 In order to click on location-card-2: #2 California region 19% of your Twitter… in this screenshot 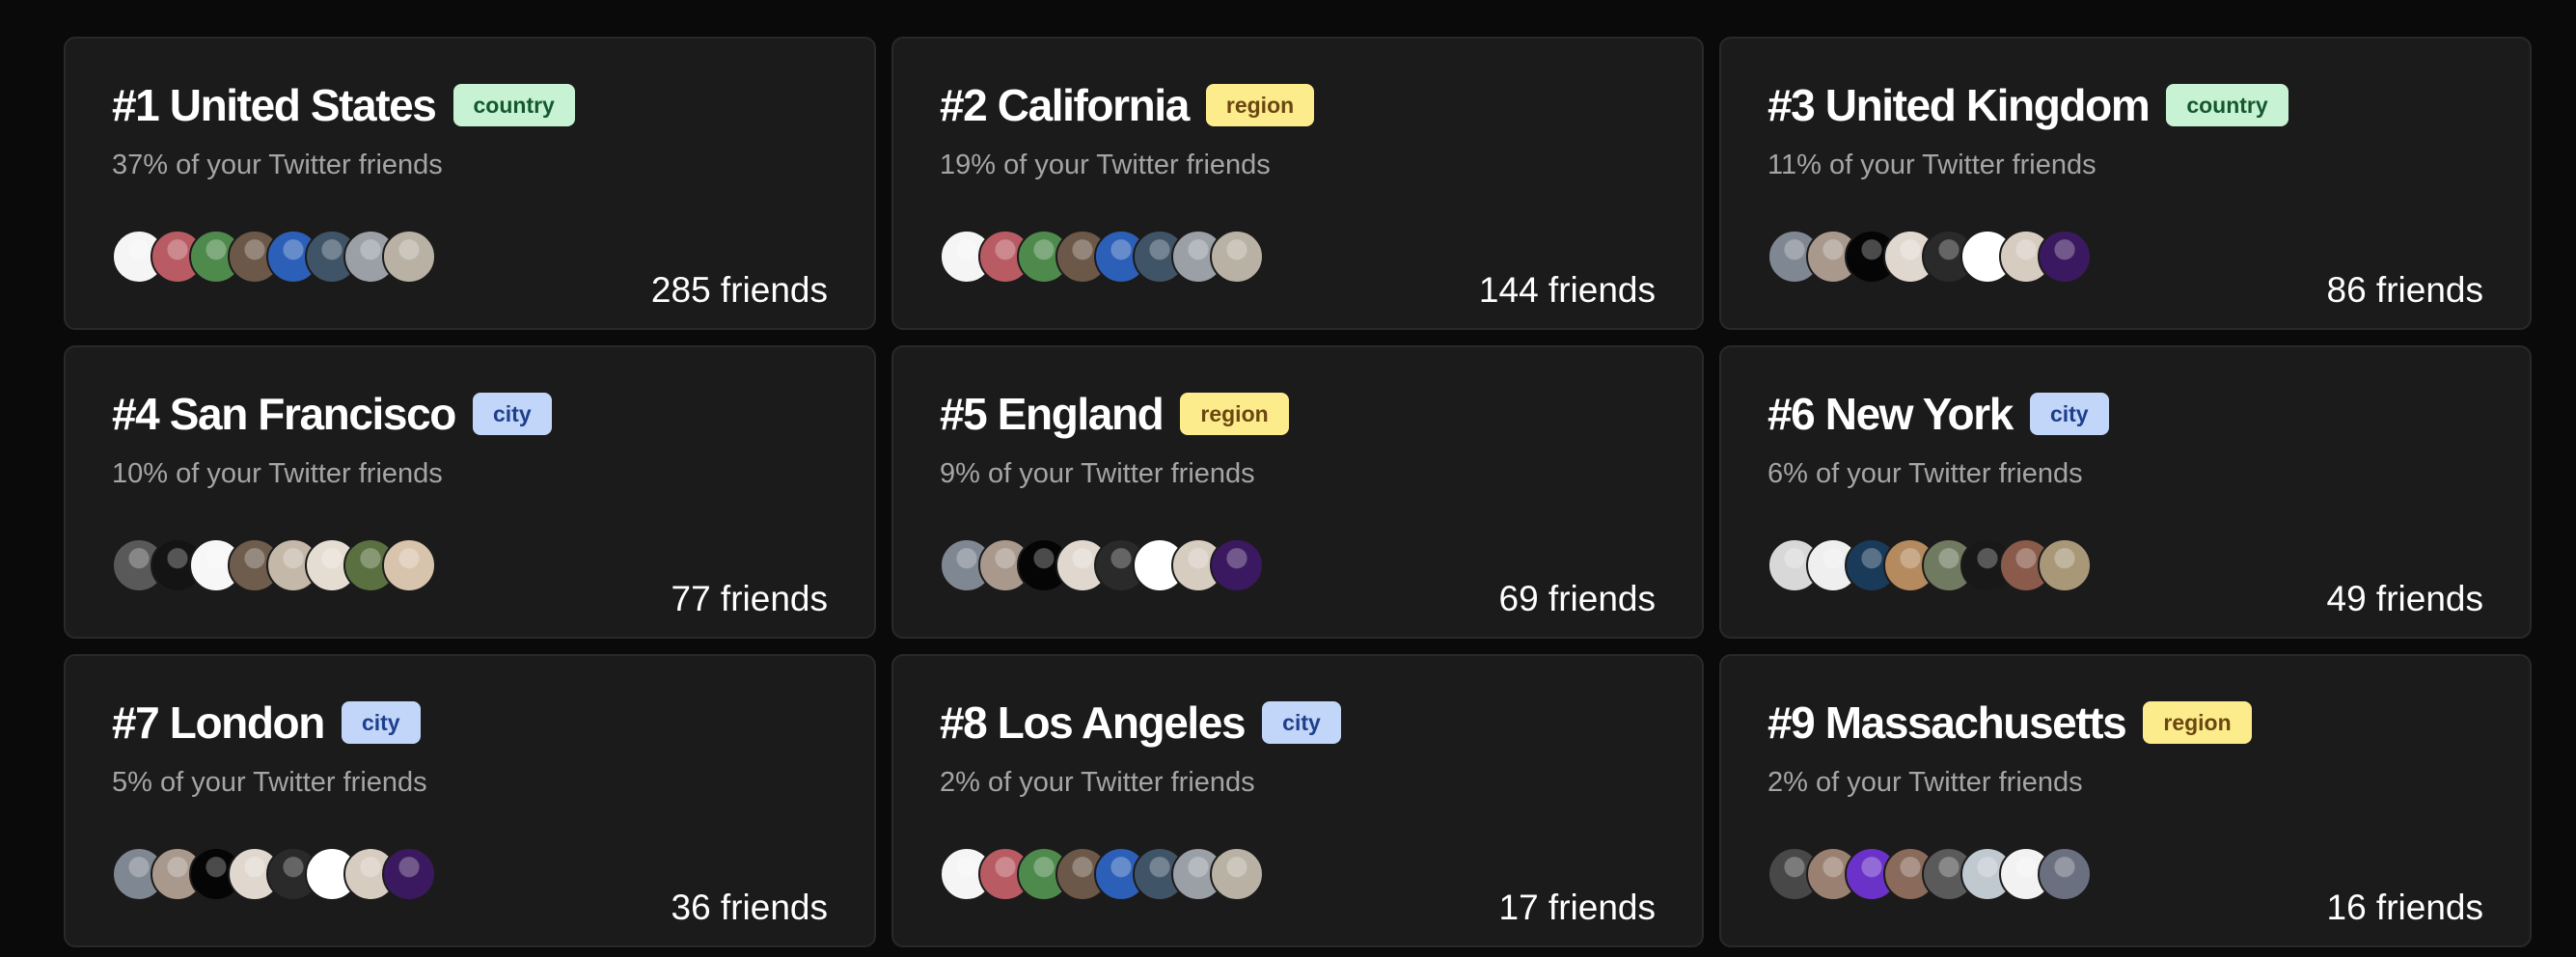, I will do `click(1298, 183)`.